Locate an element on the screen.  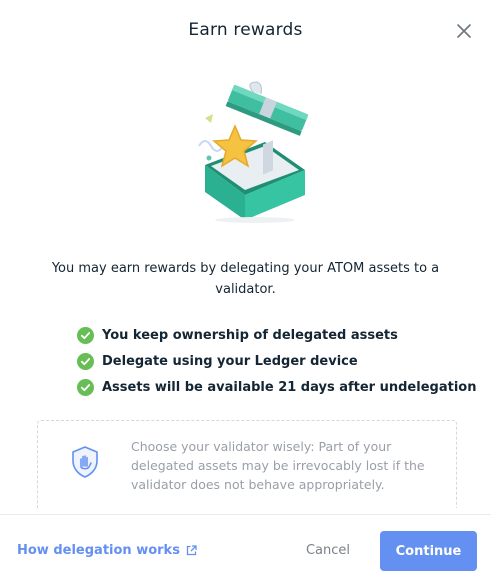
feature-item: You keep ownership of delegated assets is located at coordinates (276, 335).